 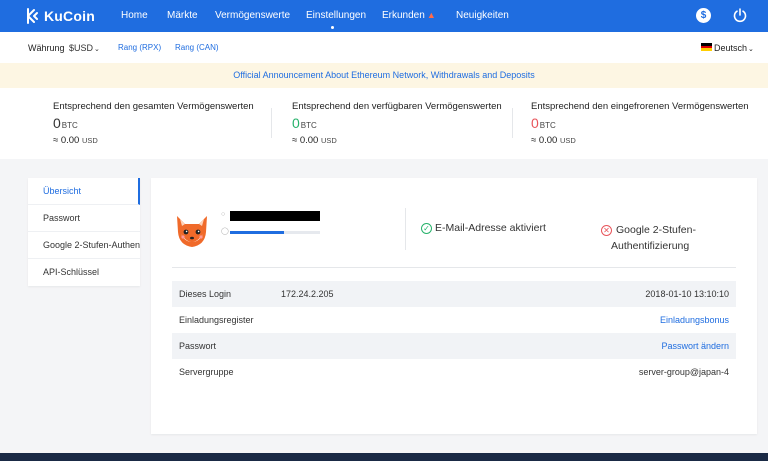 I want to click on security-level-fill, so click(x=257, y=232).